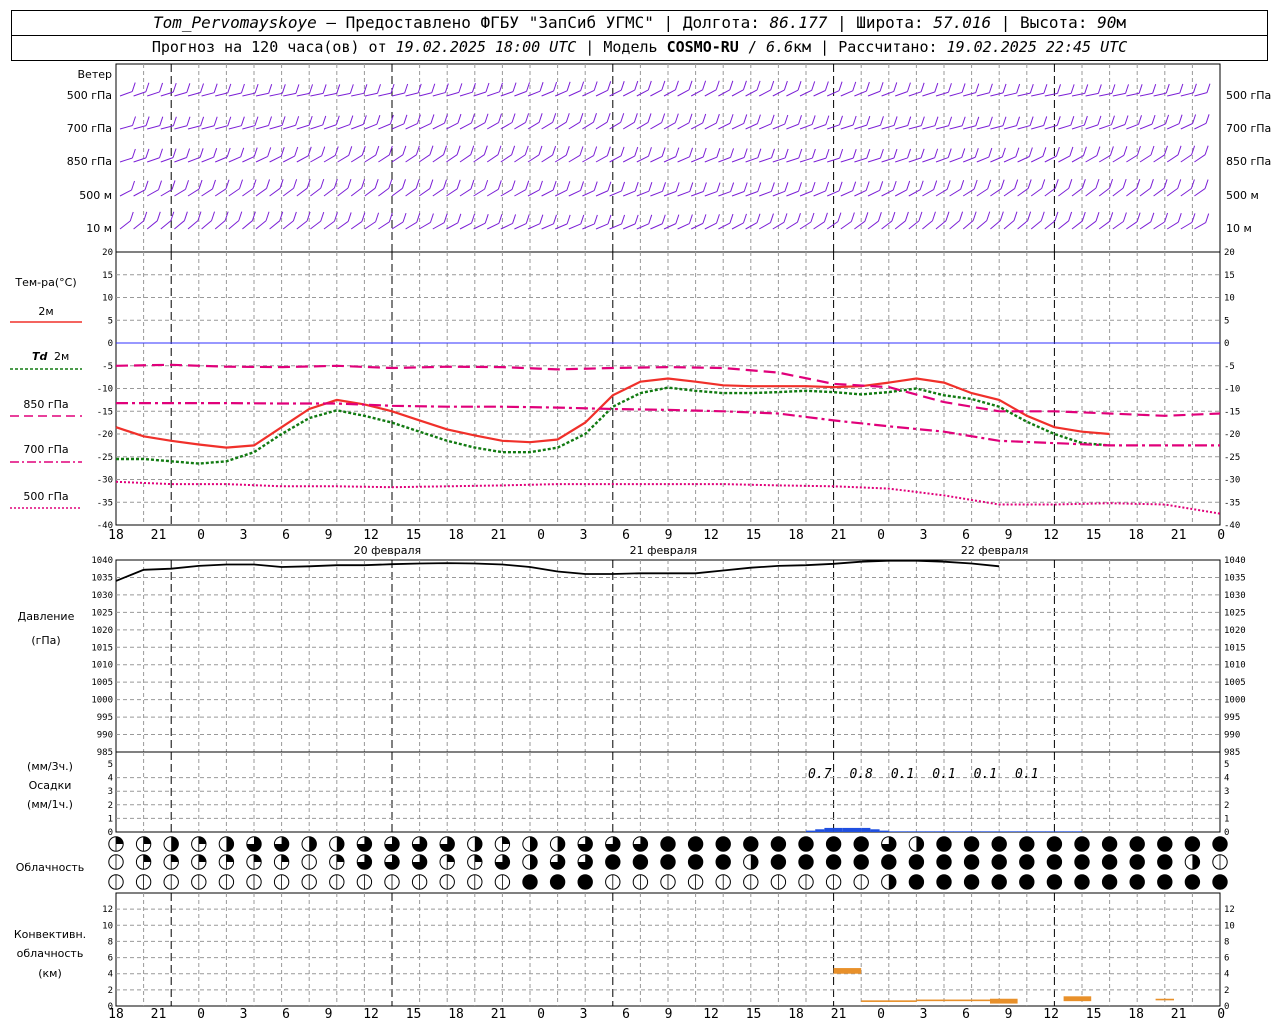 The width and height of the screenshot is (1280, 1024). I want to click on pressure-ytick-left: 1025, so click(102, 613).